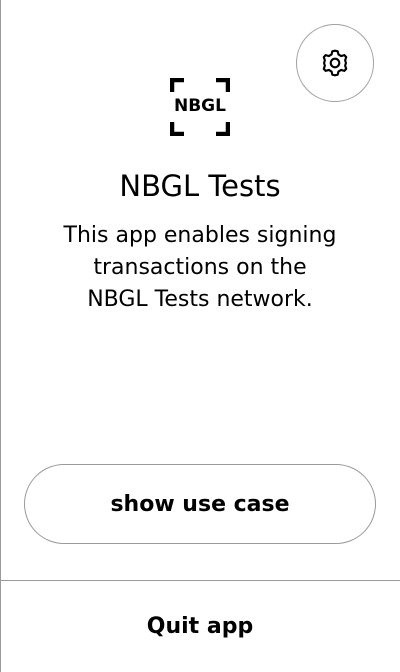 The image size is (400, 672). I want to click on app-logo: NBGL, so click(200, 107).